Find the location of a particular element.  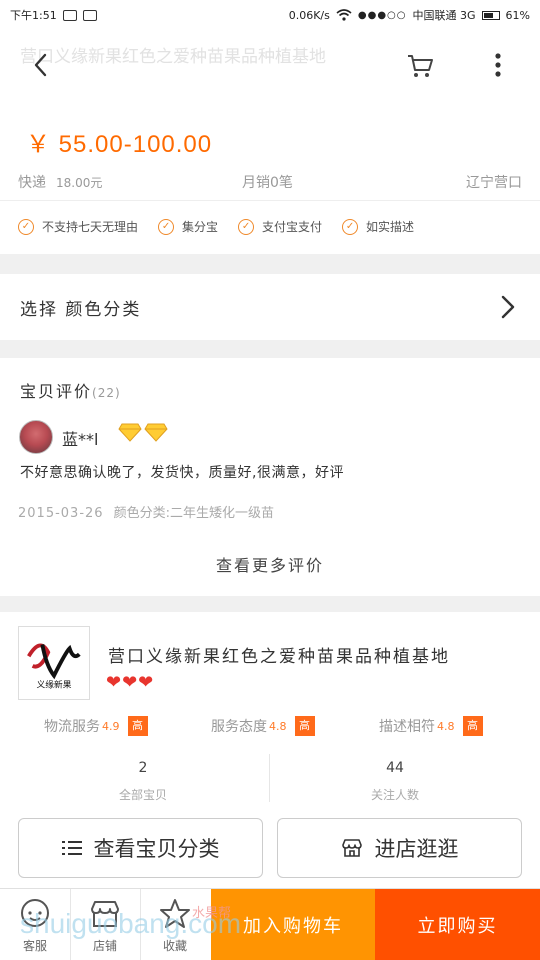

shipping-info: 快递 18.00元 is located at coordinates (60, 182).